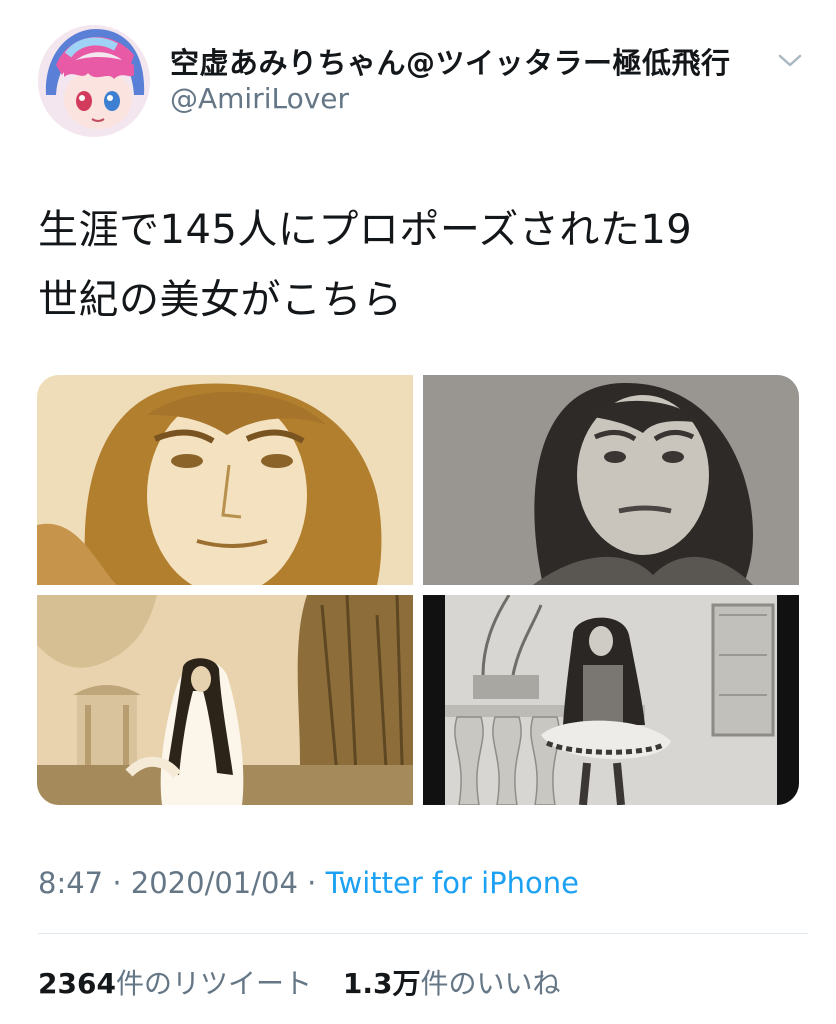  What do you see at coordinates (490, 983) in the screenshot?
I see `likes-label: 件のいいね` at bounding box center [490, 983].